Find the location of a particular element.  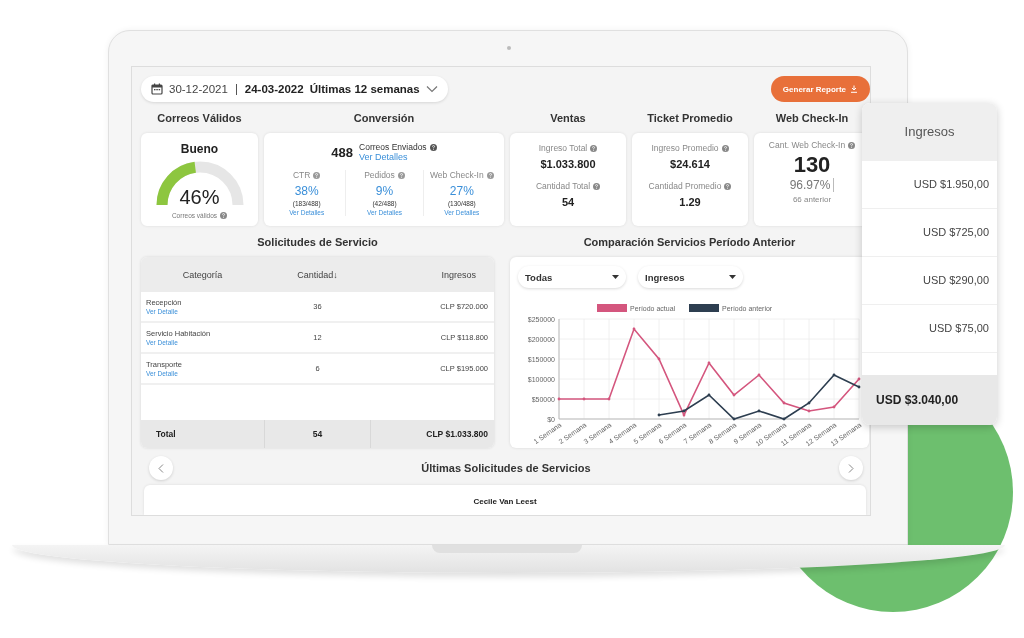

column-header: Ingresos is located at coordinates (432, 274).